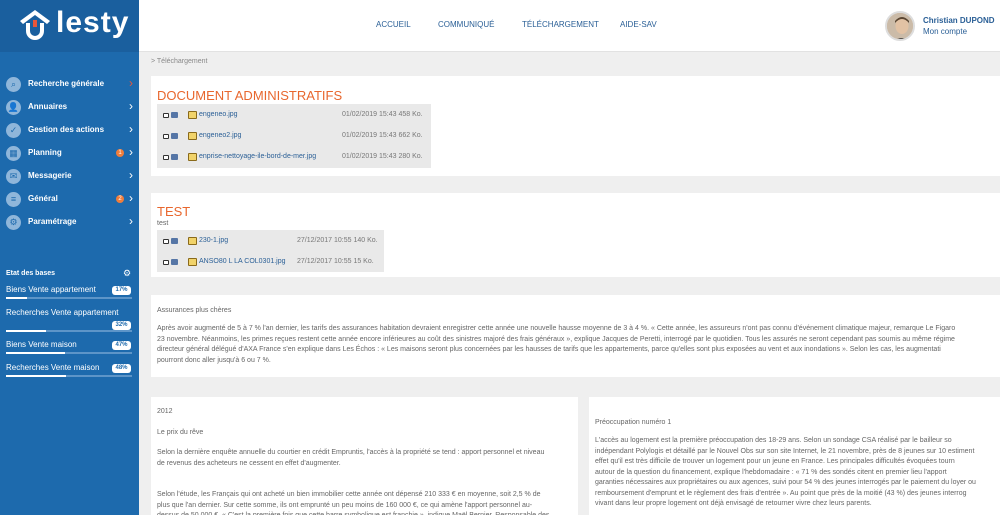 The width and height of the screenshot is (1000, 515). I want to click on avatar, so click(900, 26).